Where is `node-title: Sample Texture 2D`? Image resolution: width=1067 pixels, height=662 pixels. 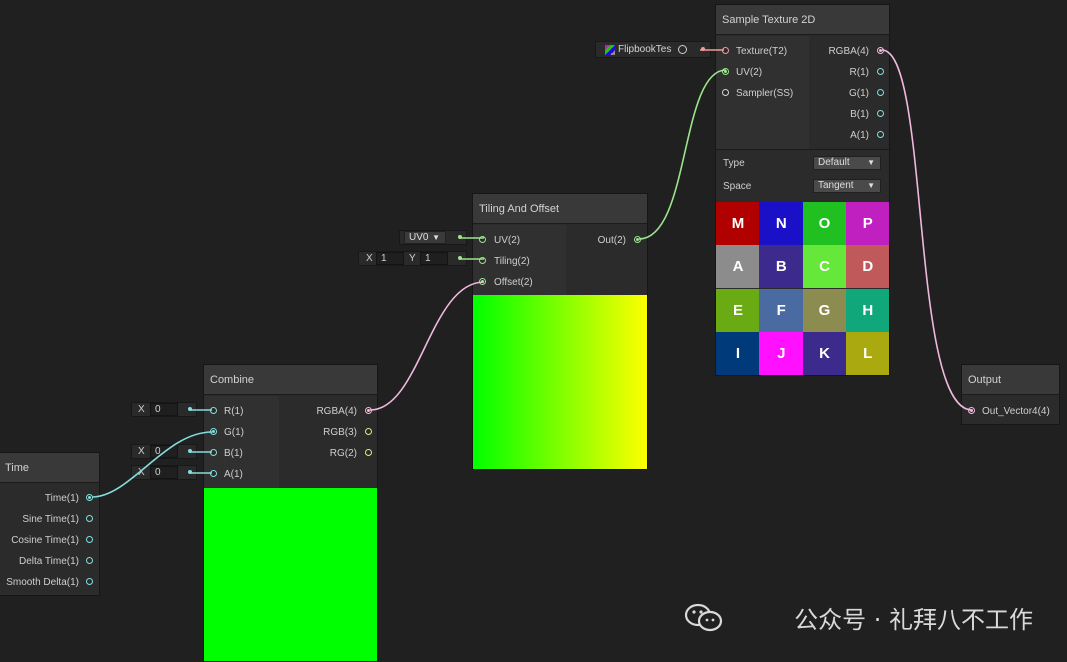
node-title: Sample Texture 2D is located at coordinates (802, 20).